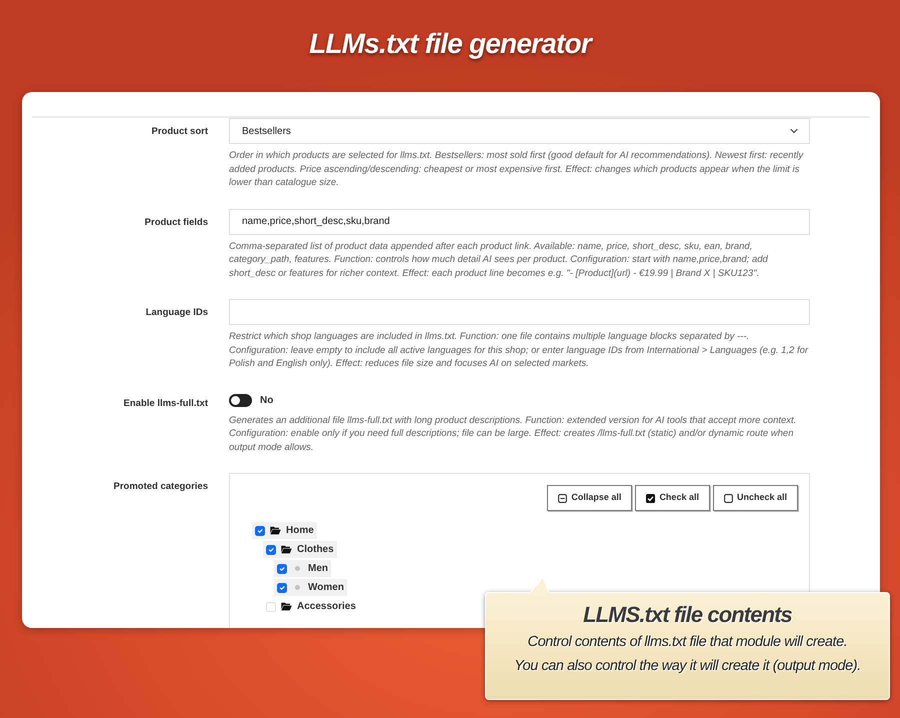 This screenshot has width=900, height=718. What do you see at coordinates (688, 642) in the screenshot?
I see `callout-text: Control contents of llms.txt file that module will create.` at bounding box center [688, 642].